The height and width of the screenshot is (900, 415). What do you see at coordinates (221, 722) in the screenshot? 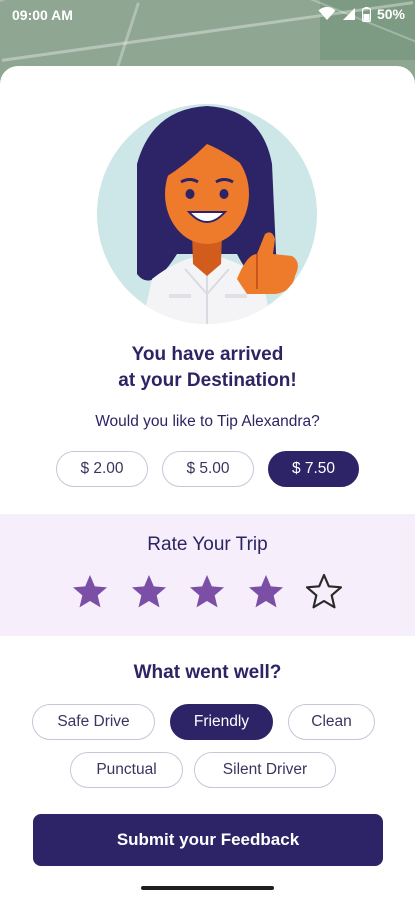
I see `chip-friendly: Friendly` at bounding box center [221, 722].